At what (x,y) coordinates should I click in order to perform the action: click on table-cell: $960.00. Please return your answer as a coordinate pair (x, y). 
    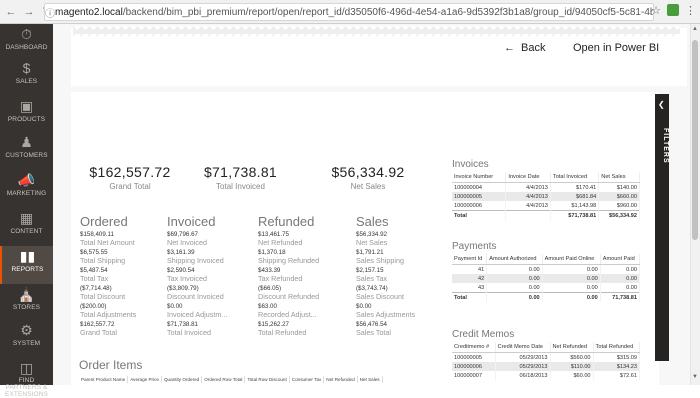
    Looking at the image, I should click on (619, 206).